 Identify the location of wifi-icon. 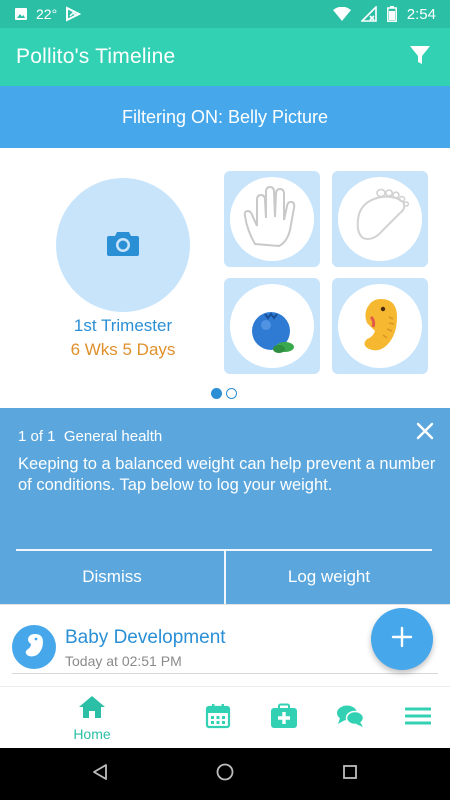
(341, 14).